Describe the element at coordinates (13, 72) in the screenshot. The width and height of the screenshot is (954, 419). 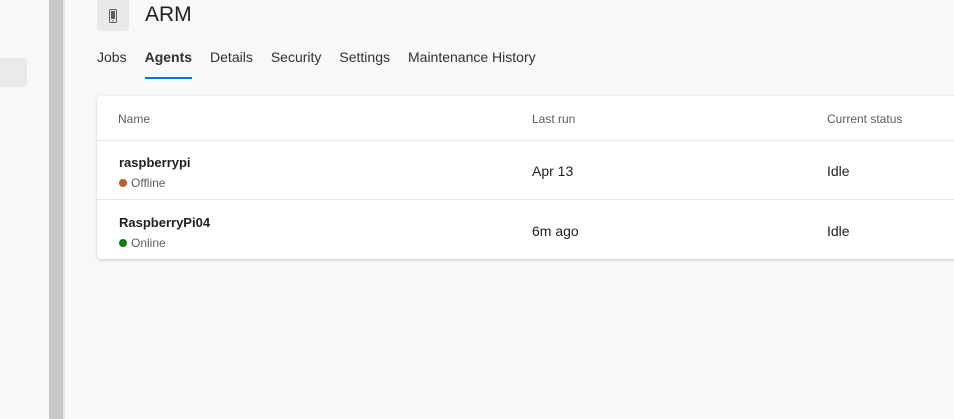
I see `selected-nav-item` at that location.